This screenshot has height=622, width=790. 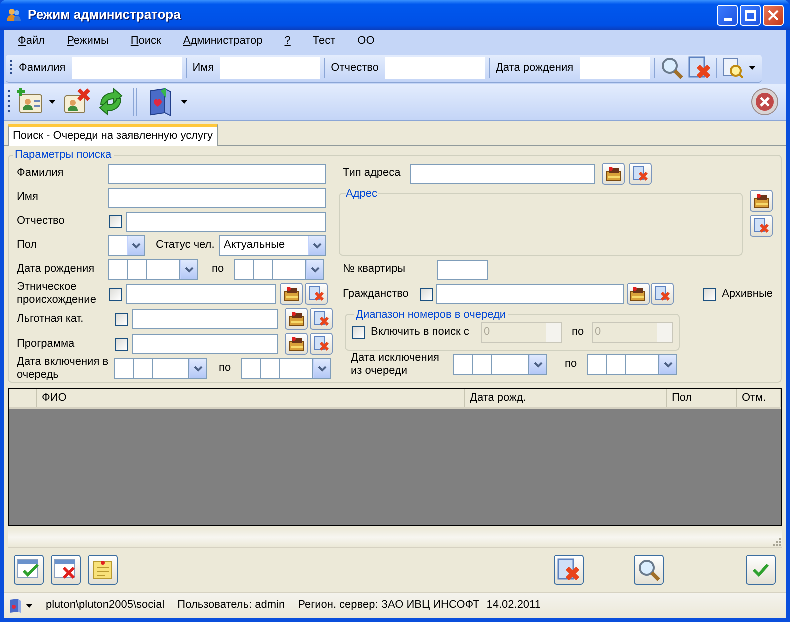 What do you see at coordinates (727, 15) in the screenshot?
I see `minimize-button` at bounding box center [727, 15].